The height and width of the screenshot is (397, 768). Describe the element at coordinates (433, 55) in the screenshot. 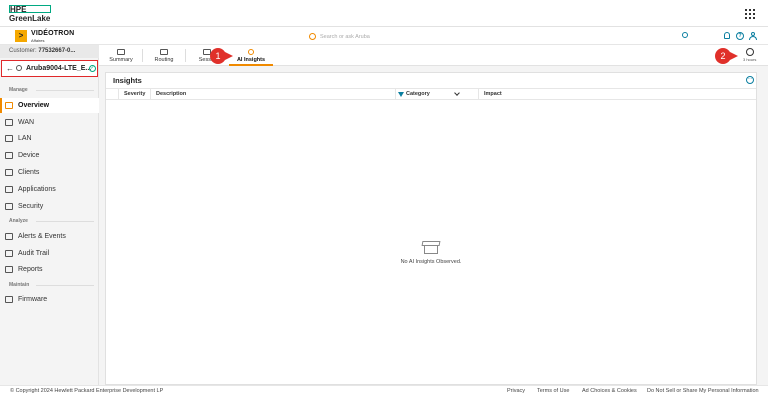

I see `tab-bar: Summary Routing Sessio AI Insights` at that location.